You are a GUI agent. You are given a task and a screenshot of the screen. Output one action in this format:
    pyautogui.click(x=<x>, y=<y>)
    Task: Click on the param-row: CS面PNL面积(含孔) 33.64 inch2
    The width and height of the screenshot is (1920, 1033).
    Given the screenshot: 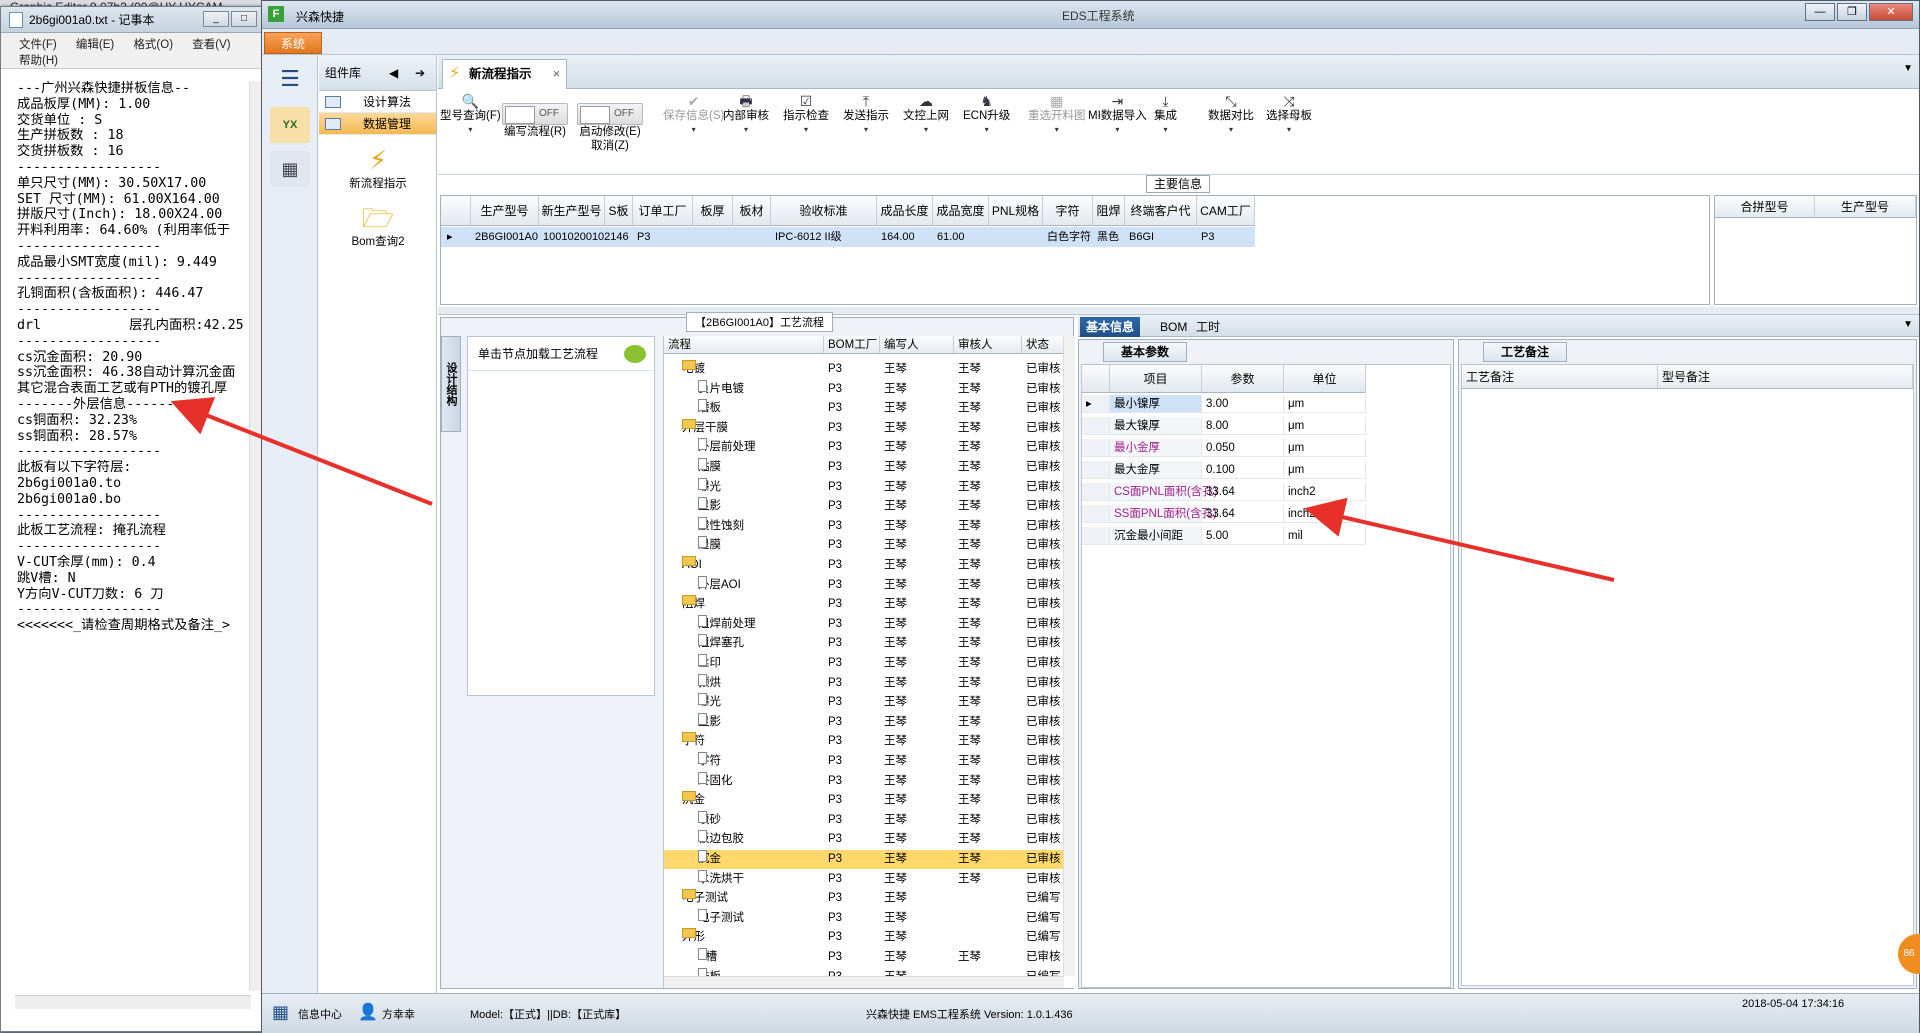 What is the action you would take?
    pyautogui.click(x=1256, y=492)
    